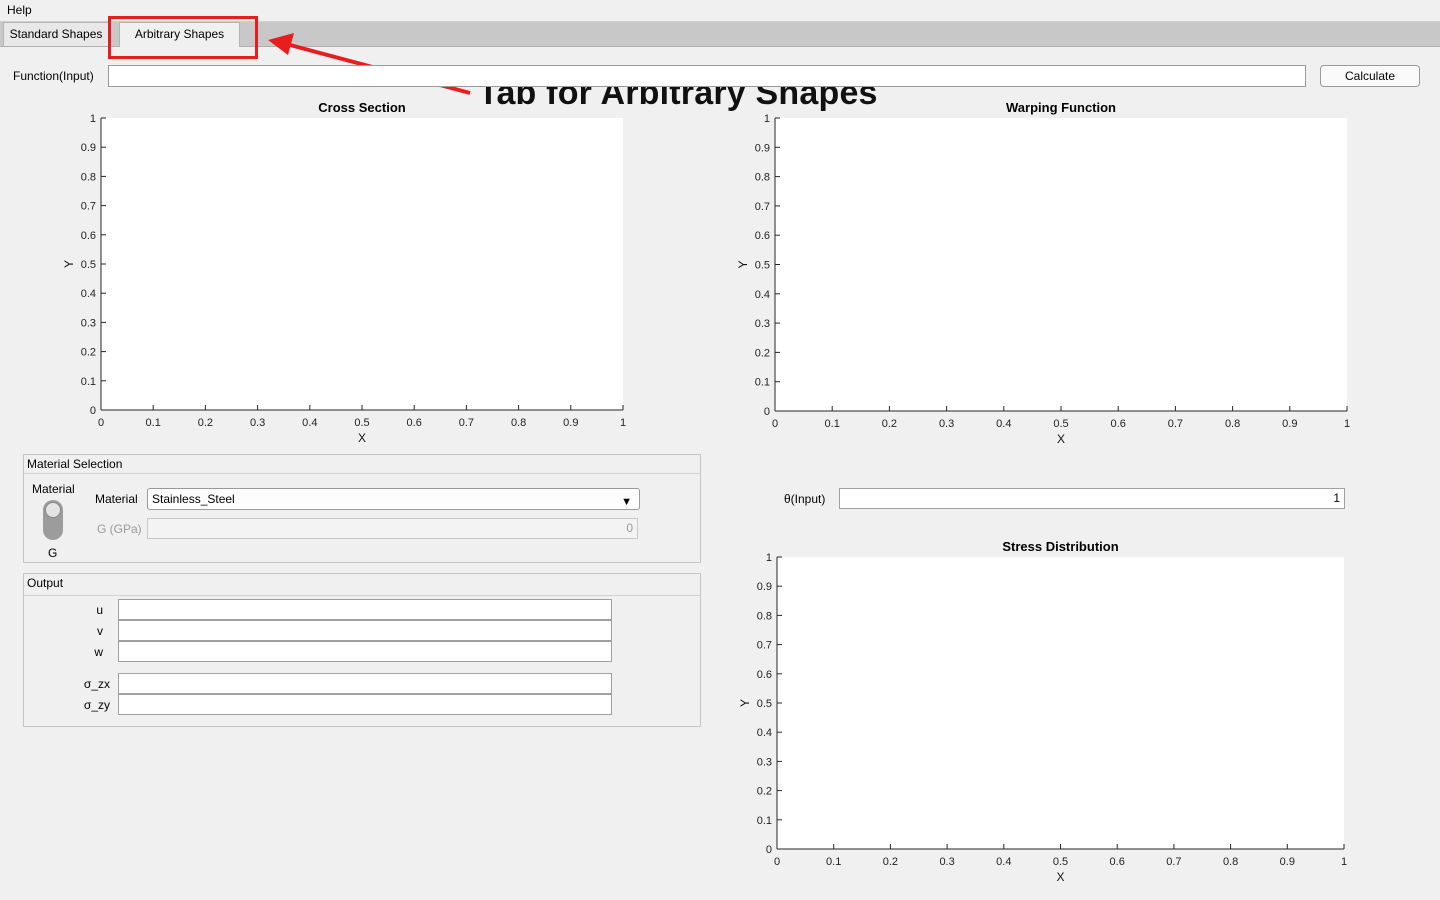 This screenshot has width=1440, height=900. Describe the element at coordinates (805, 499) in the screenshot. I see `theta-label: θ(Input)` at that location.